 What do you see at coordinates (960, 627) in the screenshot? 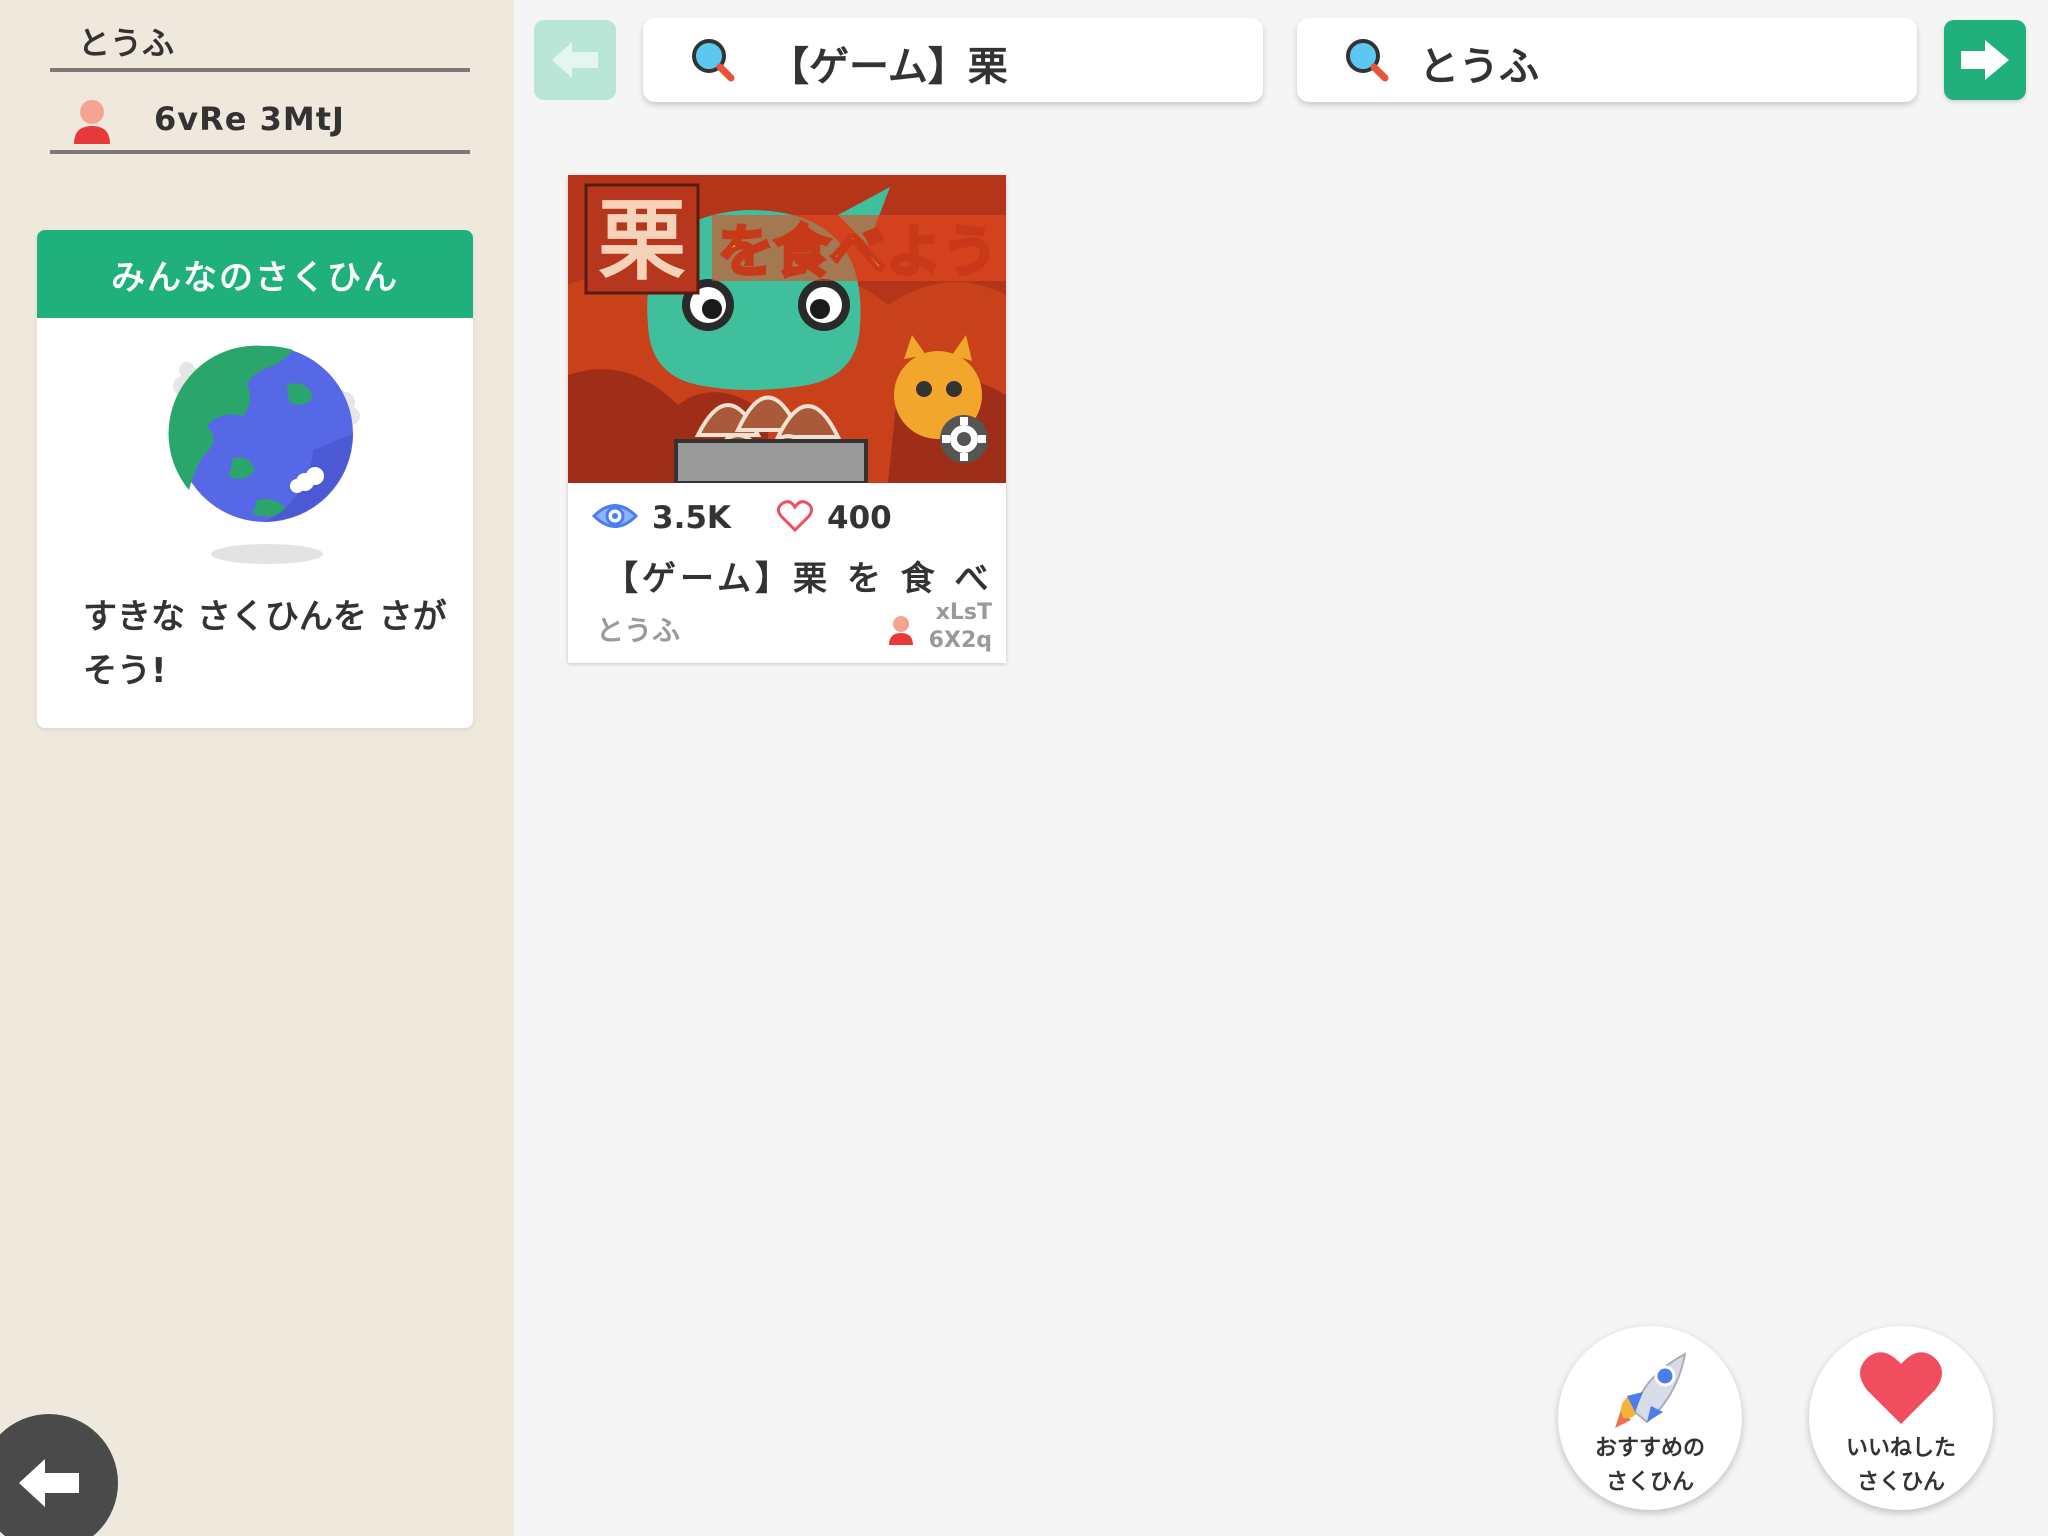
I see `work-user-id: xLsT 6X2q` at bounding box center [960, 627].